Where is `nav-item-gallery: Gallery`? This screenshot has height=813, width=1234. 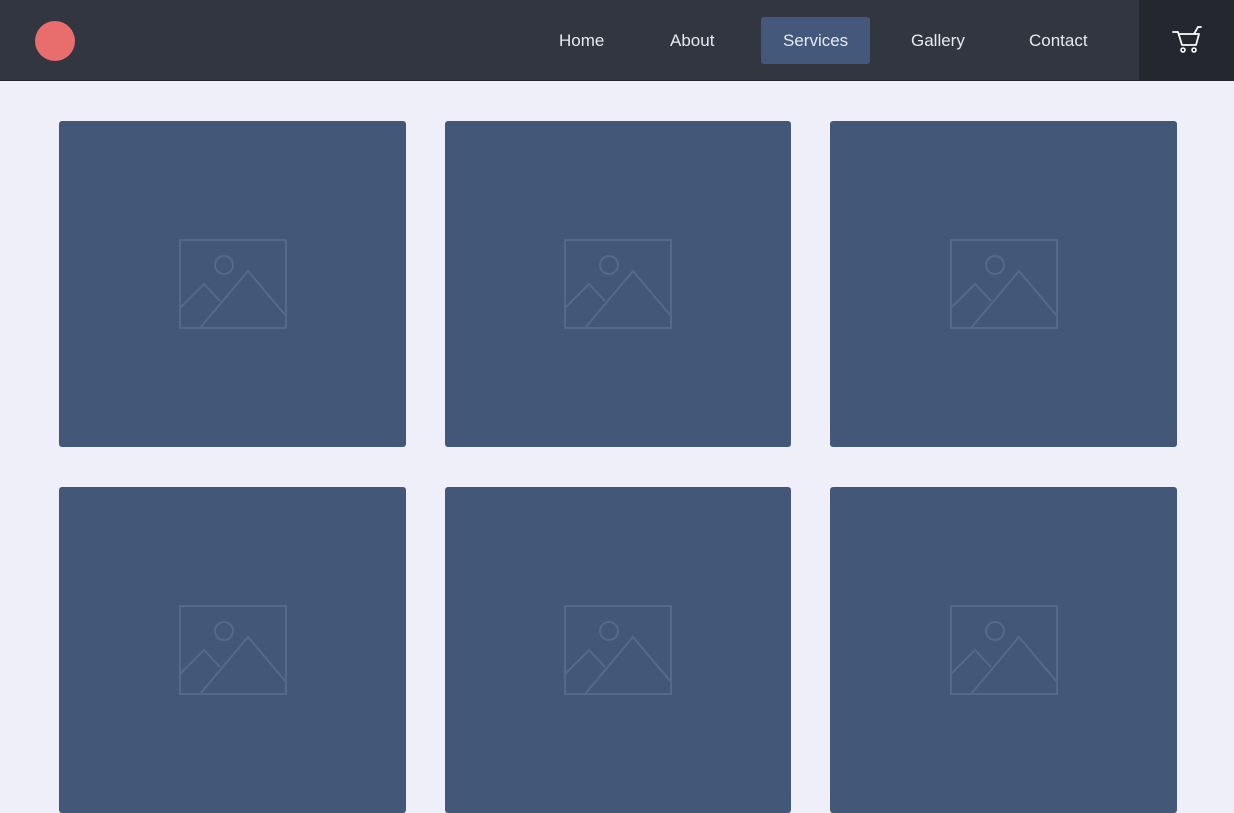
nav-item-gallery: Gallery is located at coordinates (938, 40).